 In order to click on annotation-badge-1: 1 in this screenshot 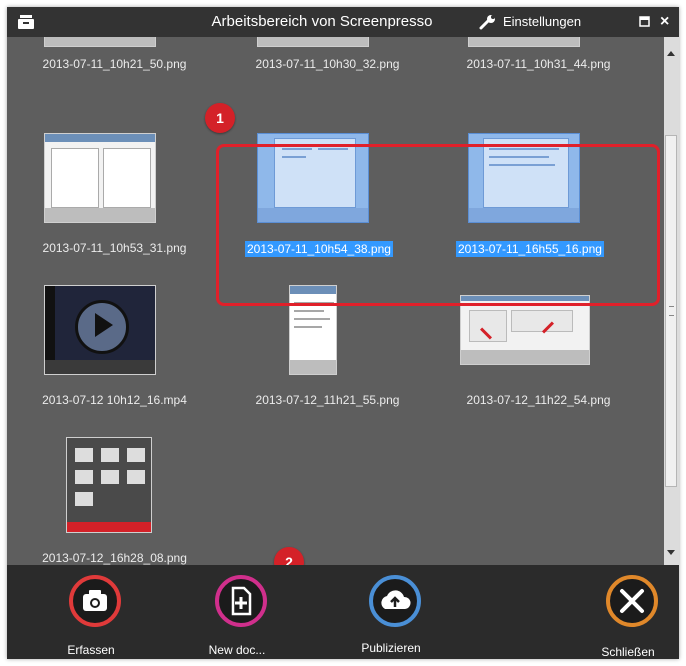, I will do `click(220, 118)`.